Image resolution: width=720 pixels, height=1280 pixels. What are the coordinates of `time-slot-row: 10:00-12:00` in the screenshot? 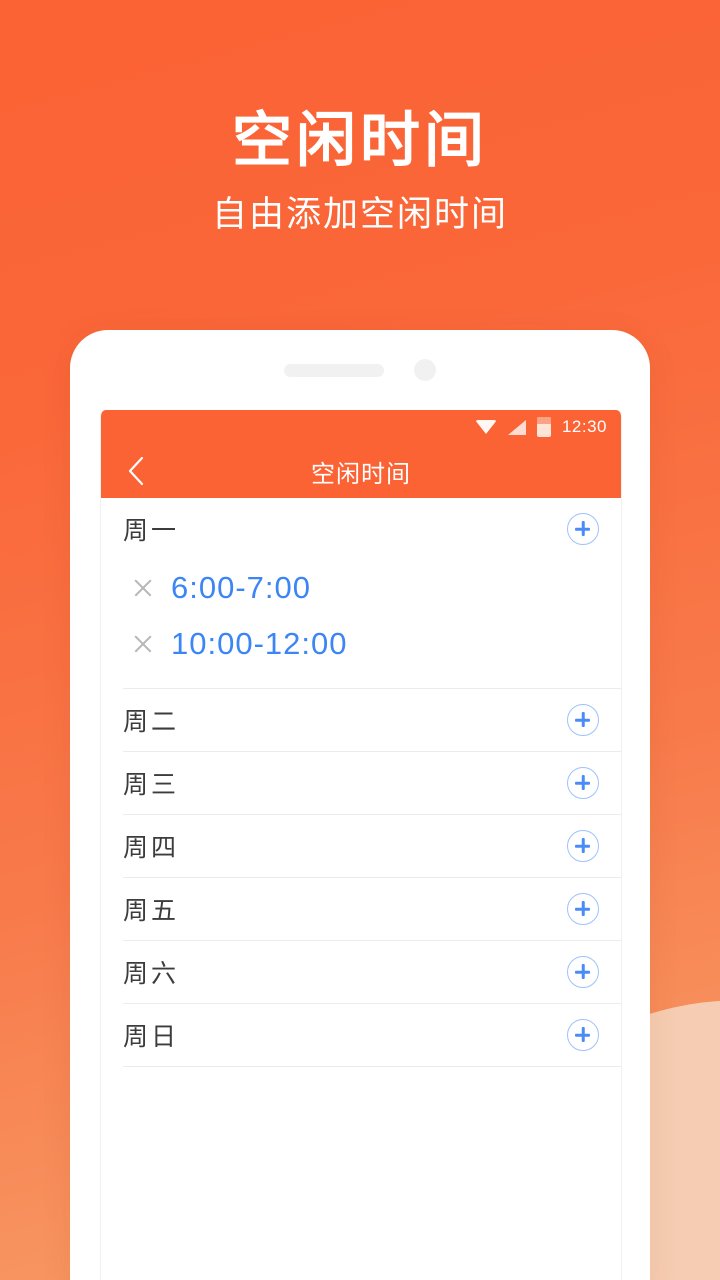 It's located at (372, 644).